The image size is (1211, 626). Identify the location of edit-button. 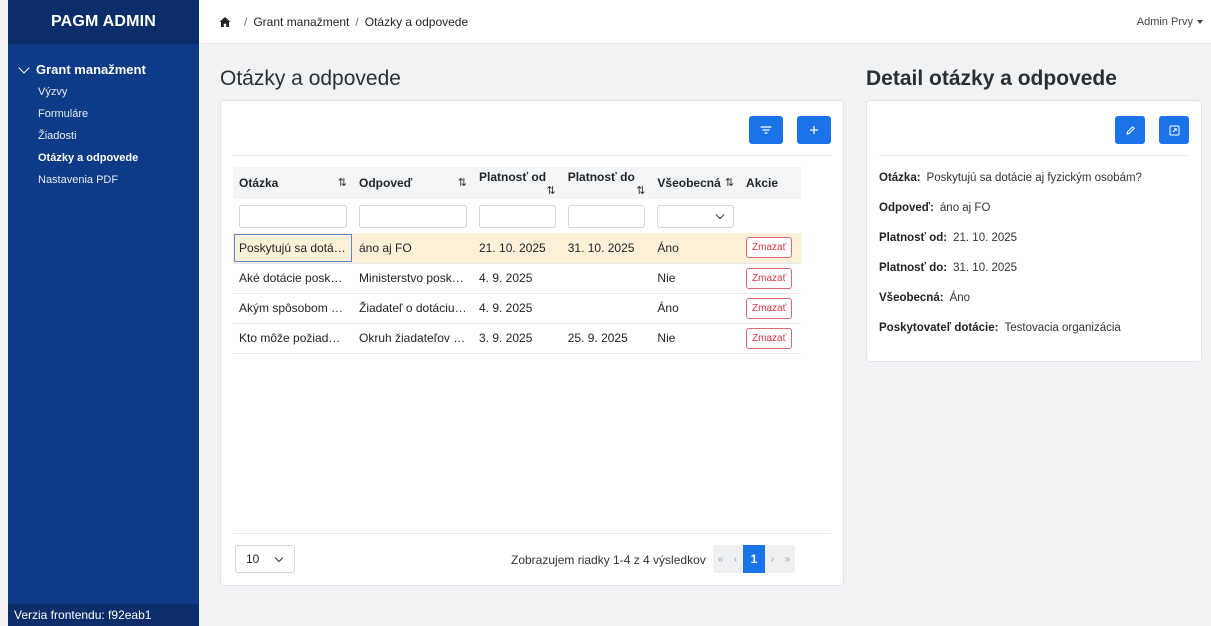
(1130, 130).